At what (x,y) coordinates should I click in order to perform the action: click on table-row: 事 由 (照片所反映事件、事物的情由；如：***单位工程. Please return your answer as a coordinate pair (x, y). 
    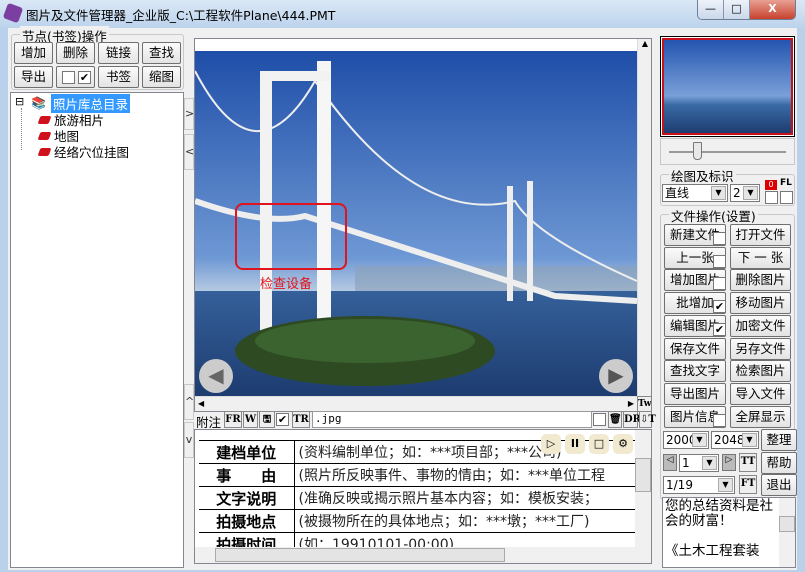
    Looking at the image, I should click on (425, 475).